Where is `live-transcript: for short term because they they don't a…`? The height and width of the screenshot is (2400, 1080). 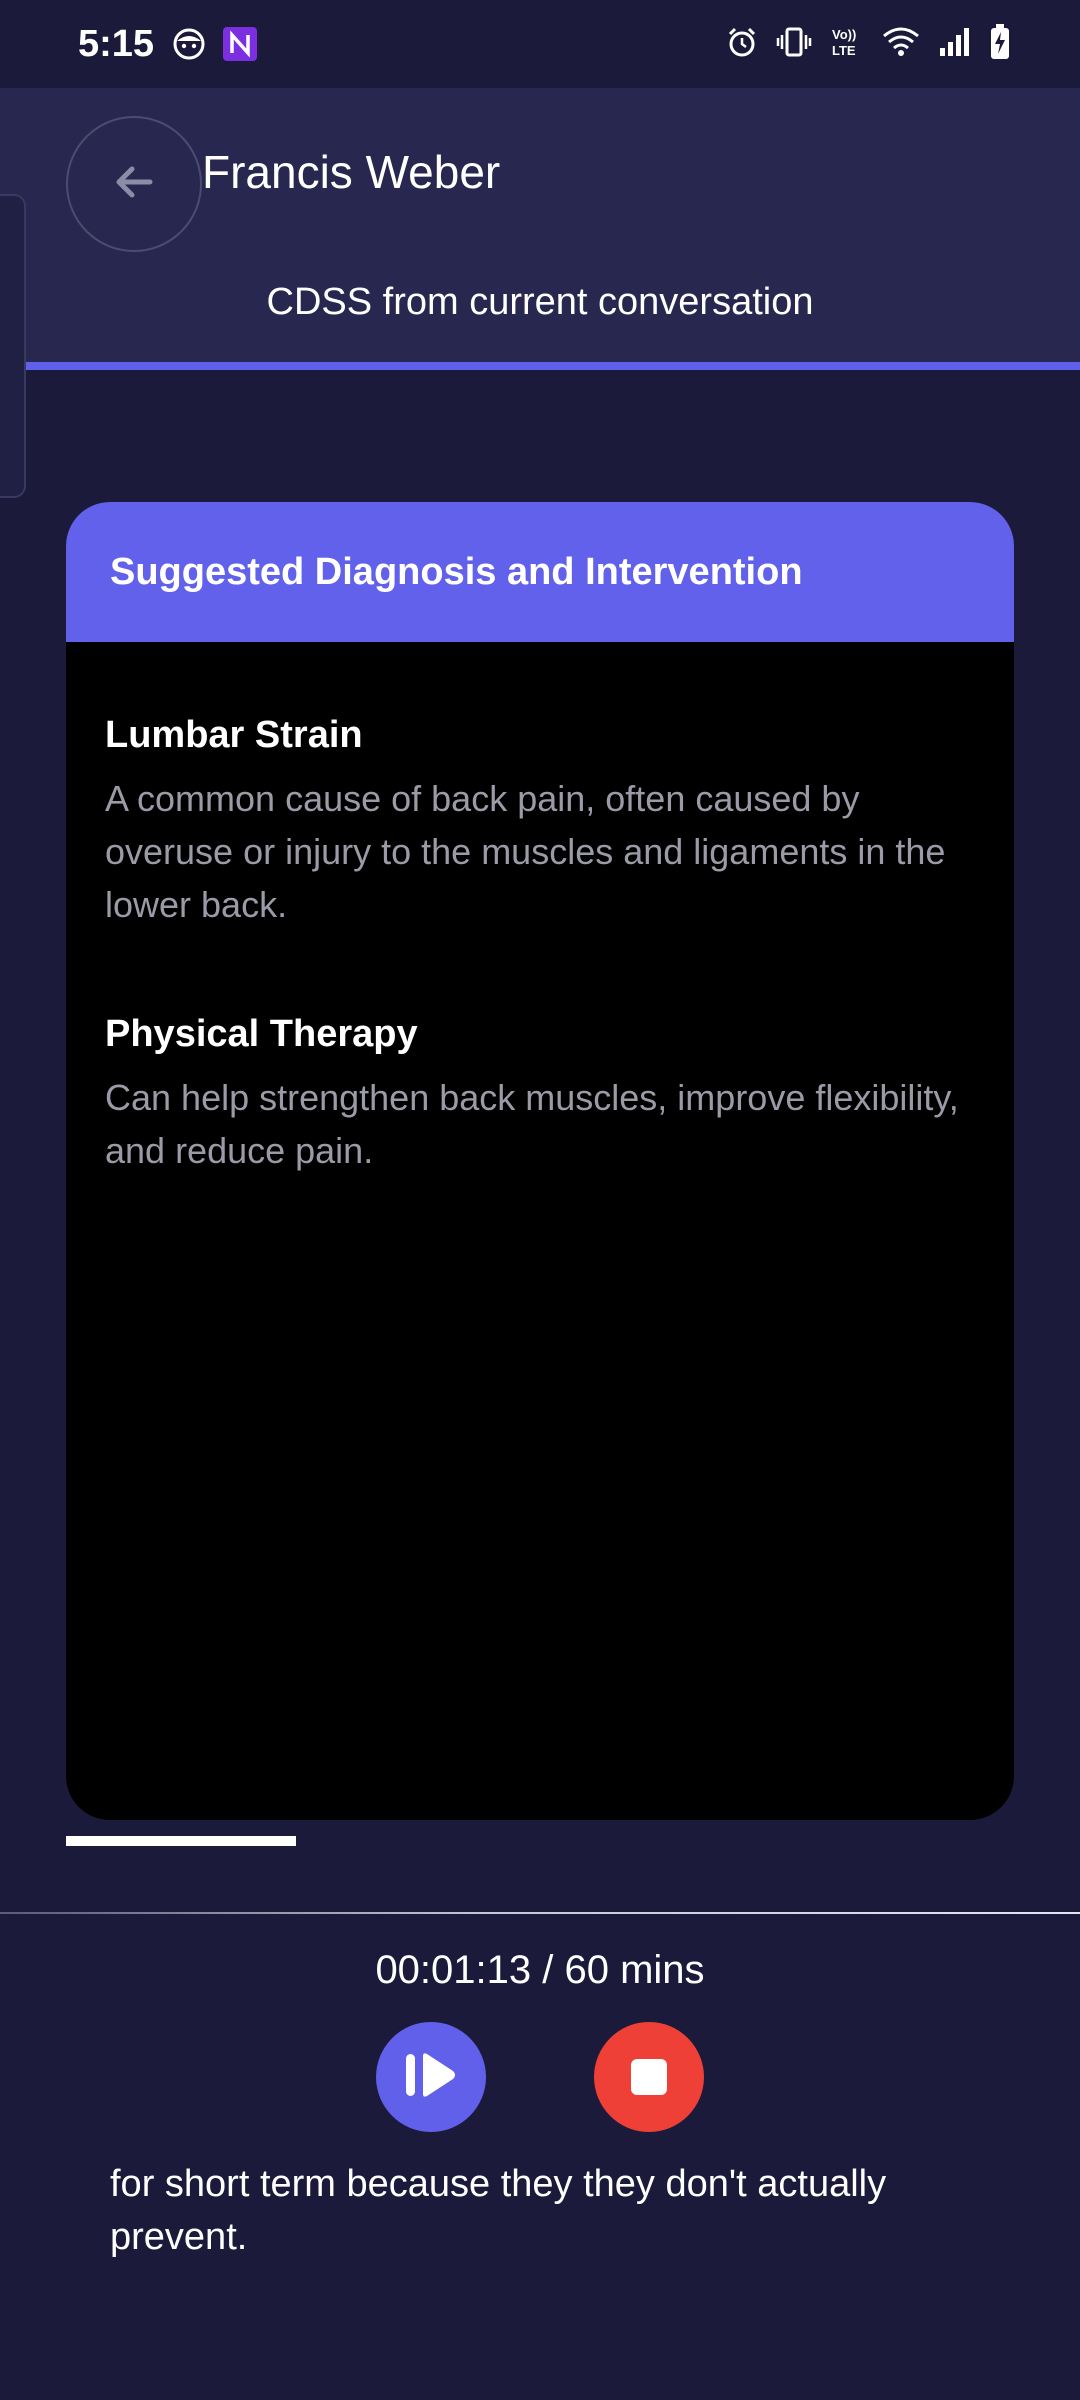 live-transcript: for short term because they they don't a… is located at coordinates (498, 2210).